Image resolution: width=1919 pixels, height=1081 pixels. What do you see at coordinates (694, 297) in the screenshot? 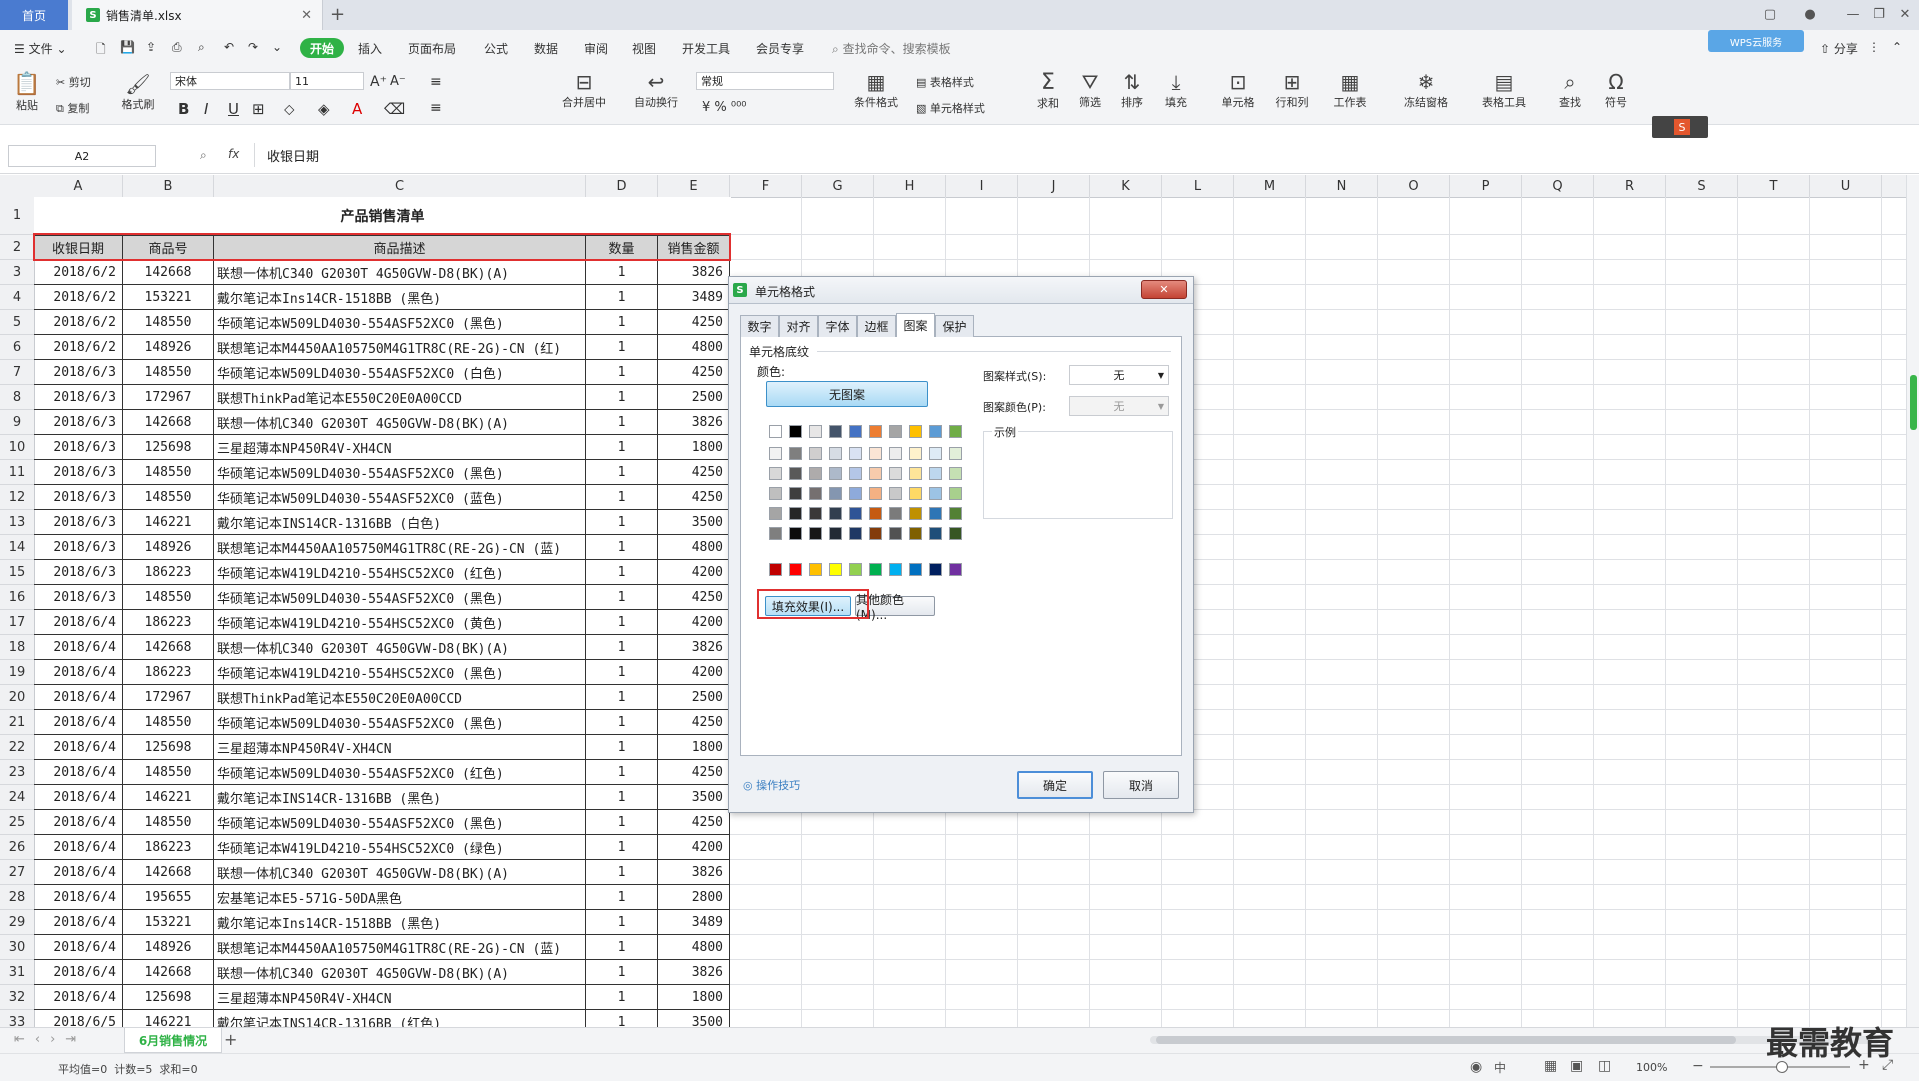
I see `table-cell: 3489` at bounding box center [694, 297].